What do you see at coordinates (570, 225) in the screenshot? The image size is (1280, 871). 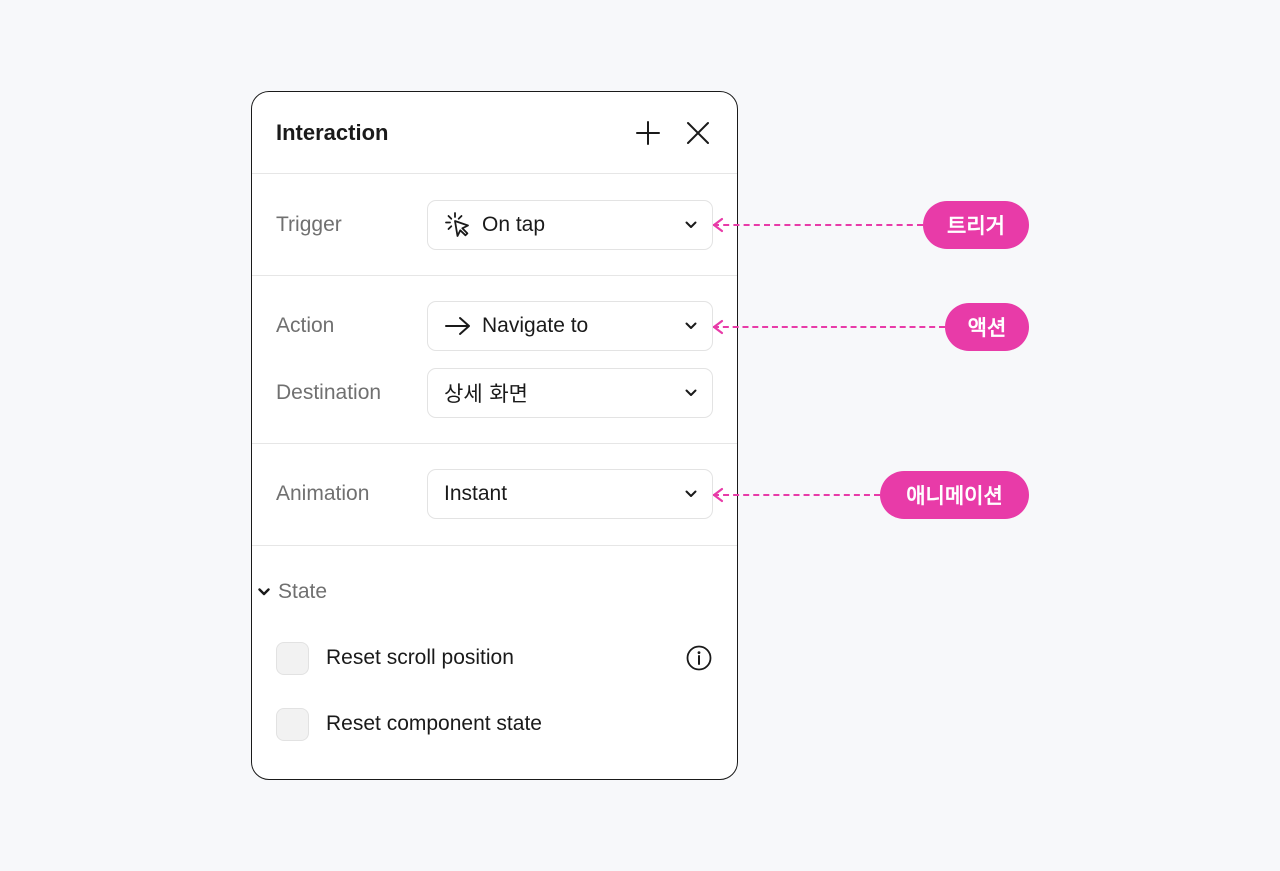 I see `trigger-select: On tap` at bounding box center [570, 225].